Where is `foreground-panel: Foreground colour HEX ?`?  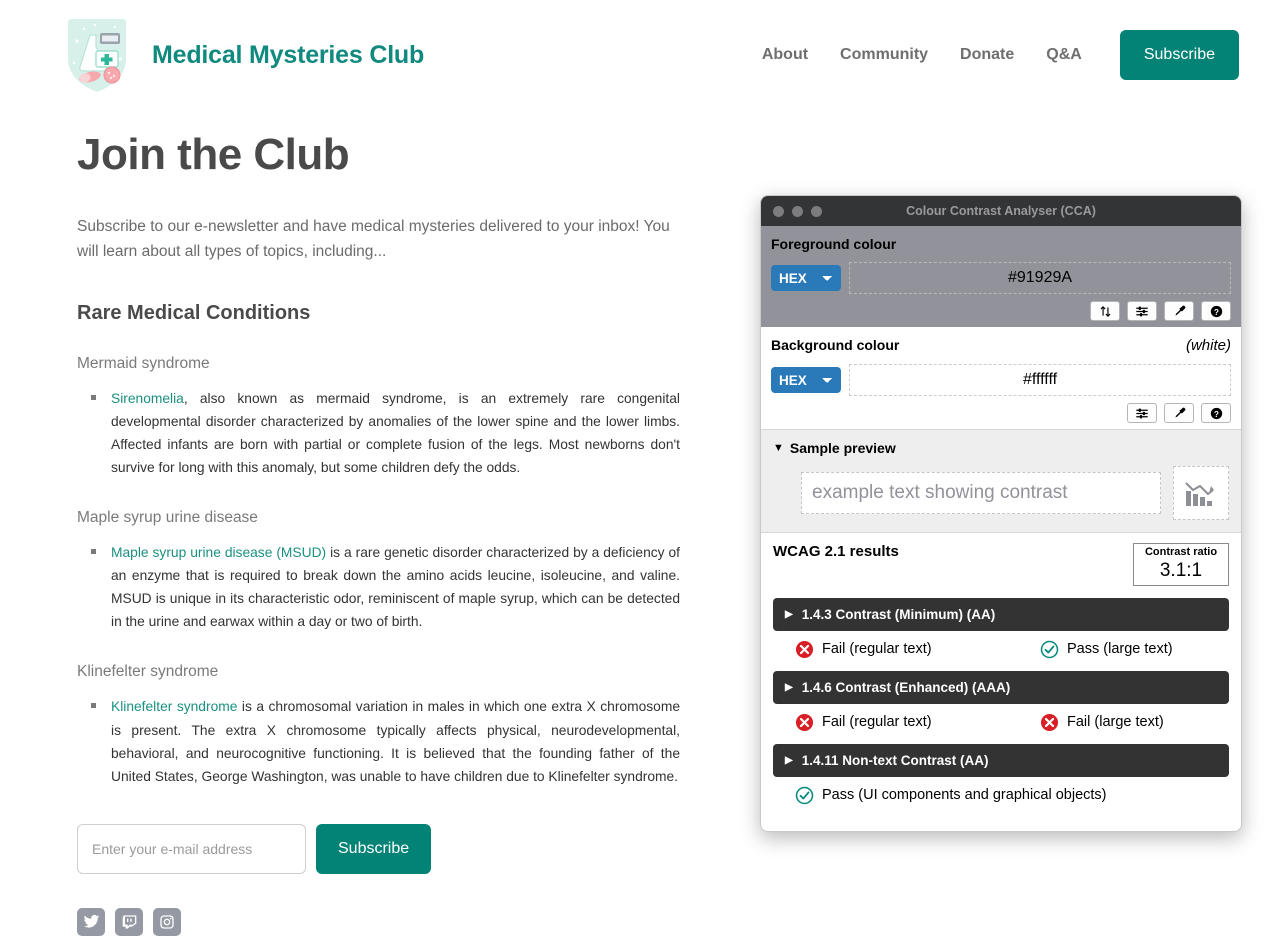
foreground-panel: Foreground colour HEX ? is located at coordinates (1001, 276).